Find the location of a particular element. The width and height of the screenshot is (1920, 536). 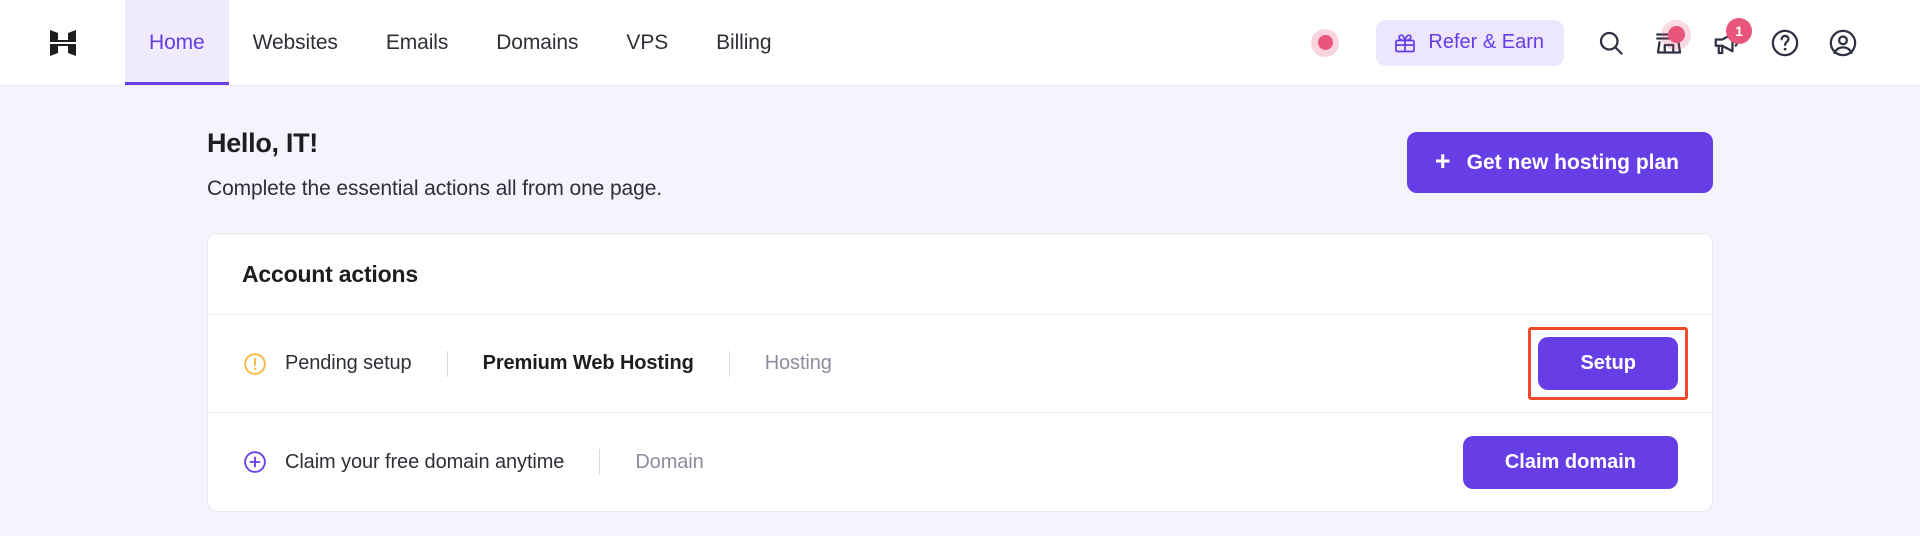

nav-item-home: Home is located at coordinates (177, 42).